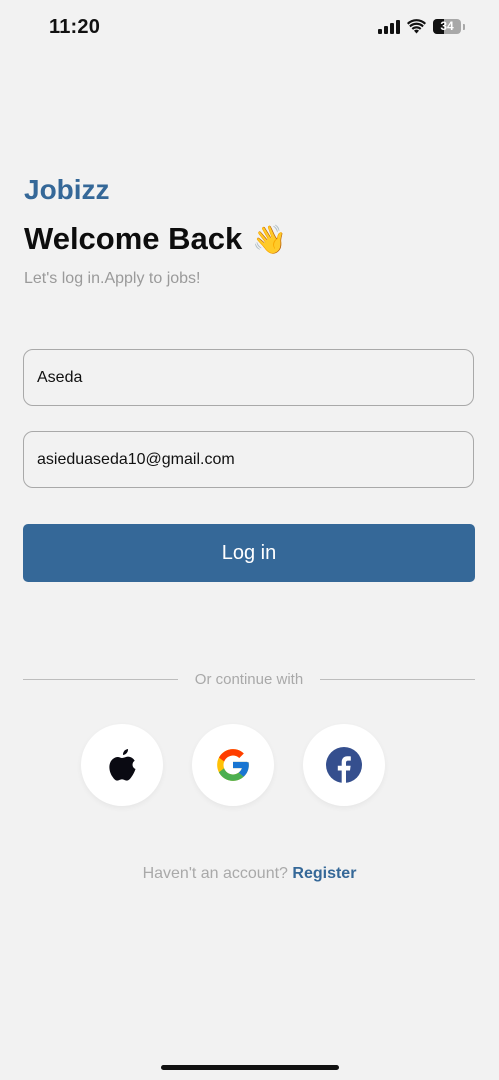  I want to click on status-bar: 11:20 34, so click(249, 28).